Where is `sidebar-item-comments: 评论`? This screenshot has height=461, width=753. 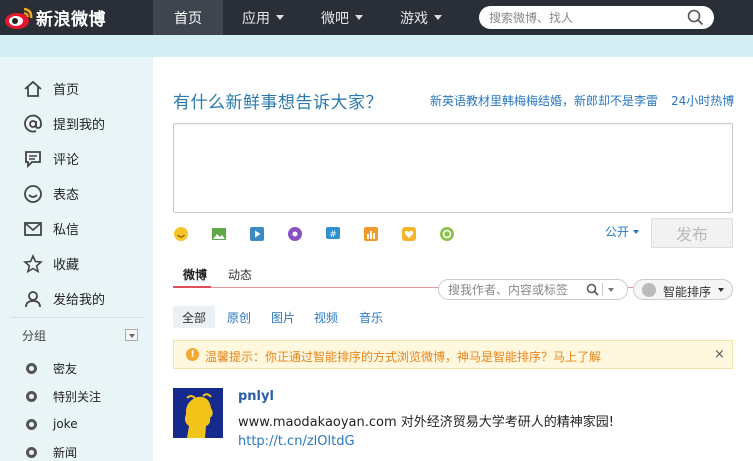
sidebar-item-comments: 评论 is located at coordinates (76, 158).